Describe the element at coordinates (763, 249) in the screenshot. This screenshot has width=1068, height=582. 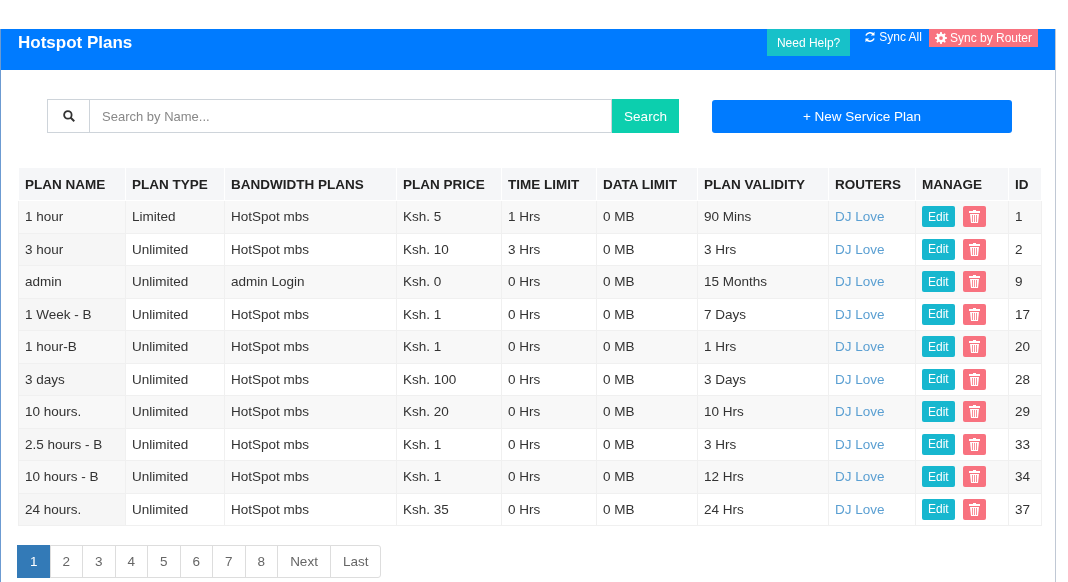
I see `table-cell: 3 Hrs` at that location.